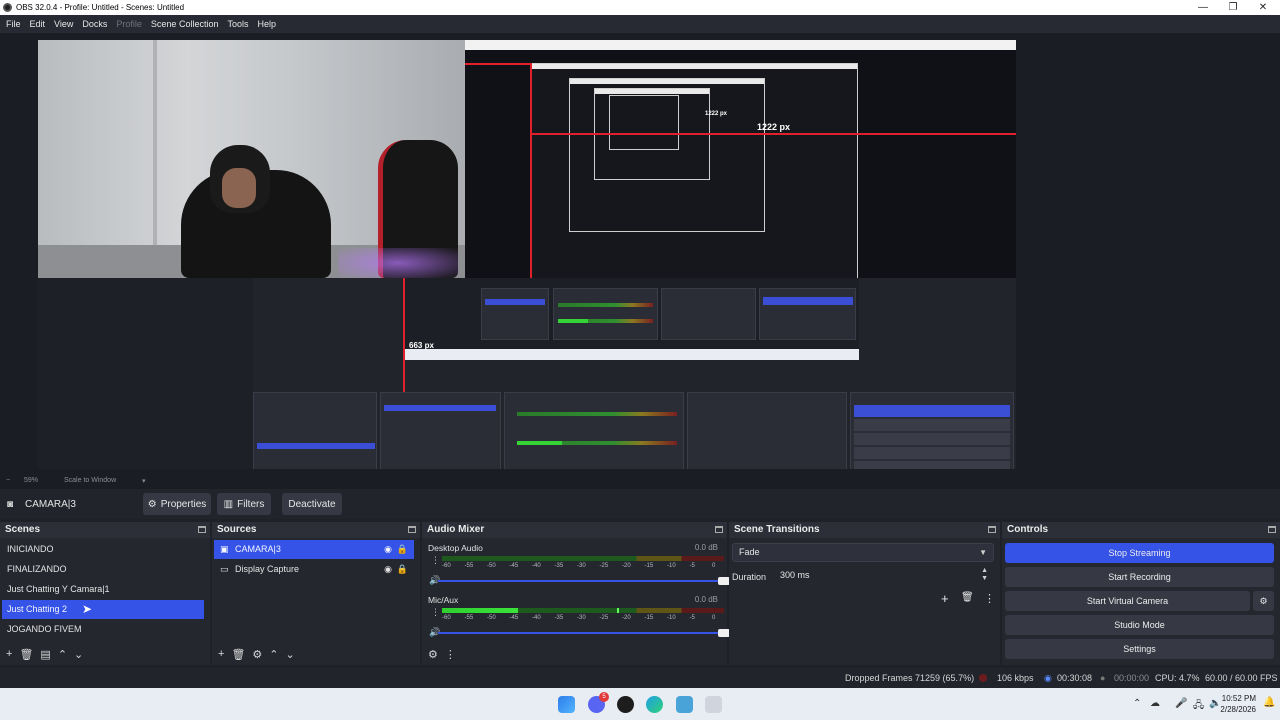 The height and width of the screenshot is (720, 1280). I want to click on db-scale-tick: -30, so click(581, 566).